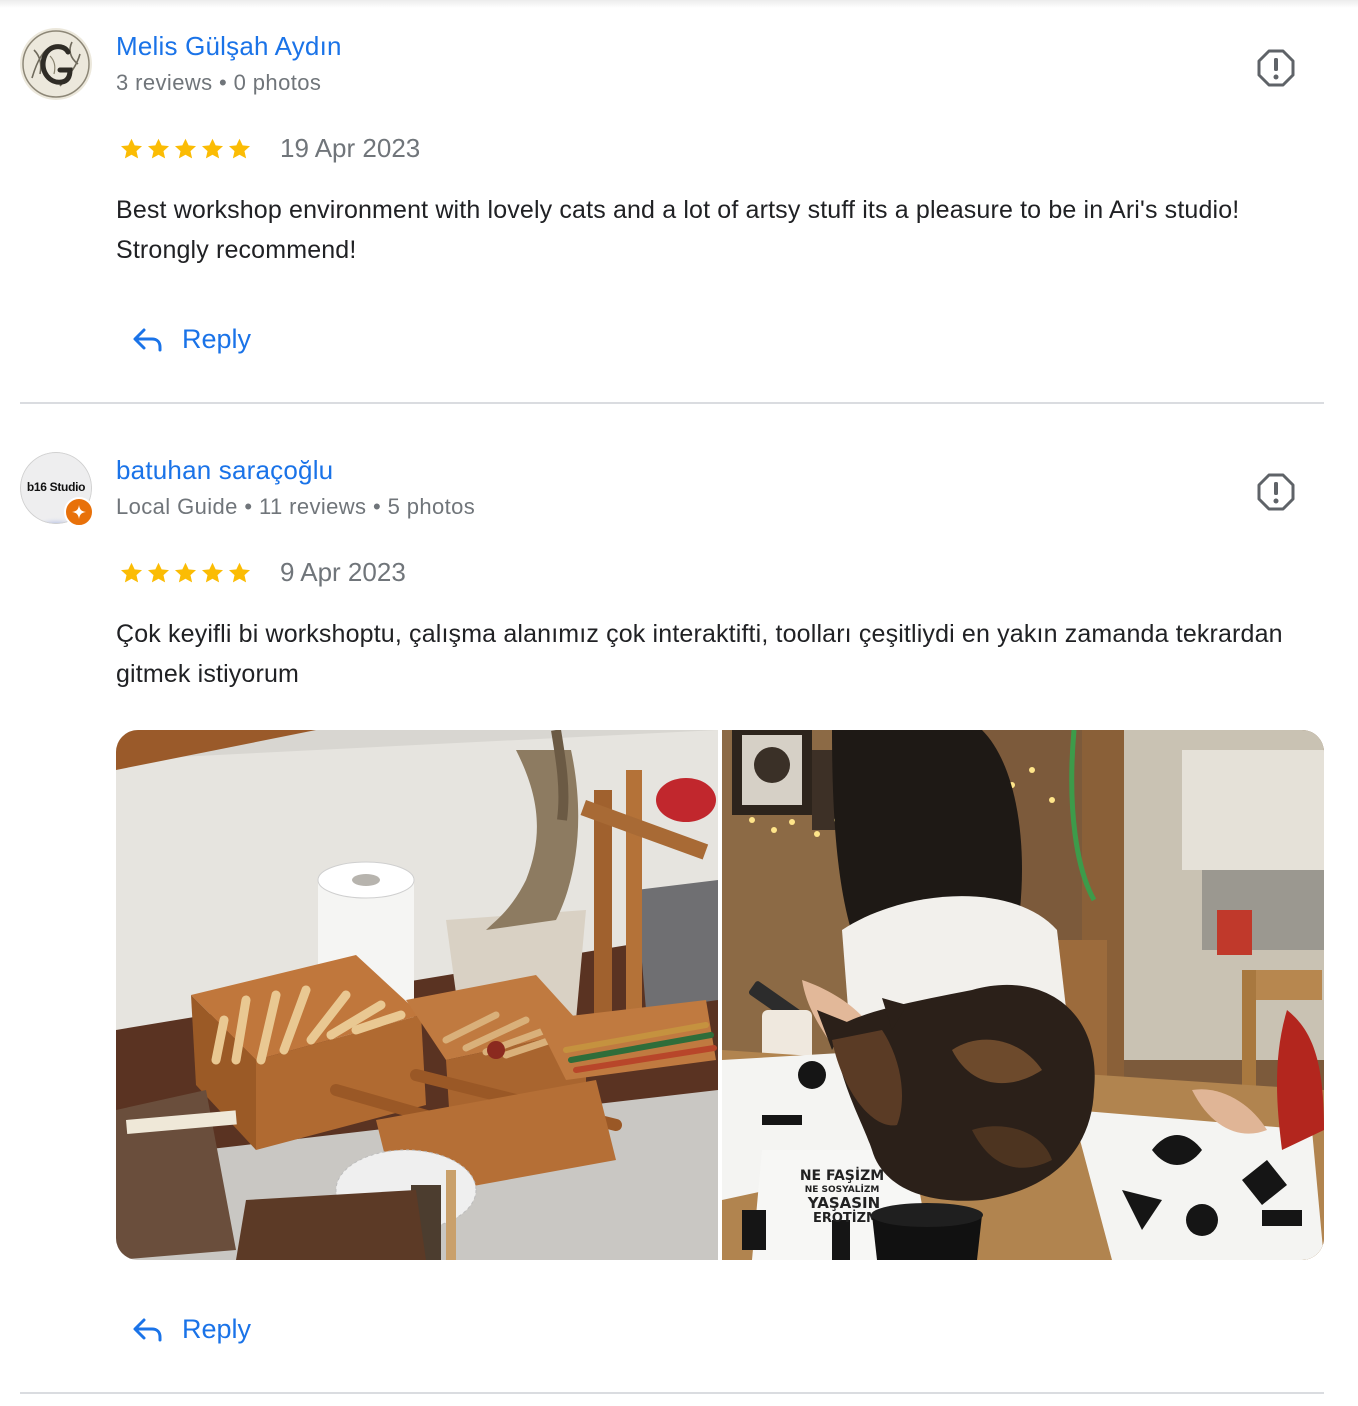 The width and height of the screenshot is (1358, 1406). I want to click on reviewer-meta: Local Guide • 11 reviews • 5 photos, so click(296, 506).